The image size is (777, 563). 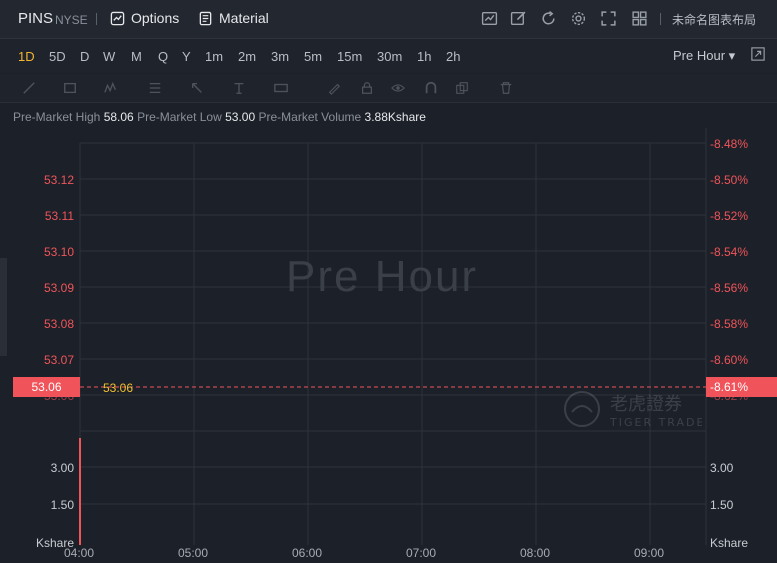 What do you see at coordinates (58, 252) in the screenshot?
I see `y-tick-left: 53.10` at bounding box center [58, 252].